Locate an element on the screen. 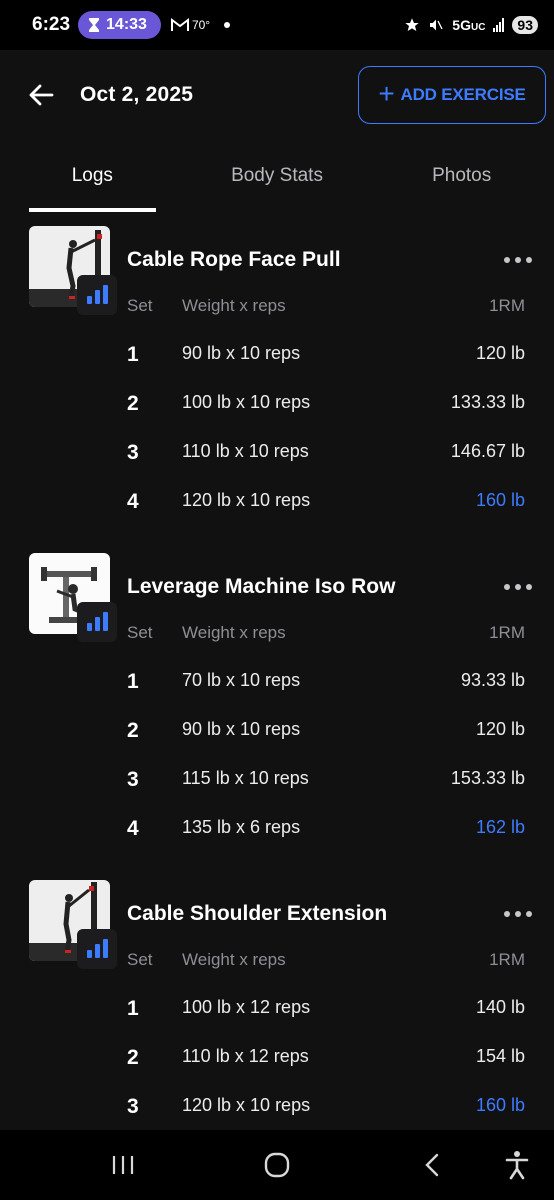 This screenshot has width=554, height=1200. timer-value: 14:33 is located at coordinates (126, 24).